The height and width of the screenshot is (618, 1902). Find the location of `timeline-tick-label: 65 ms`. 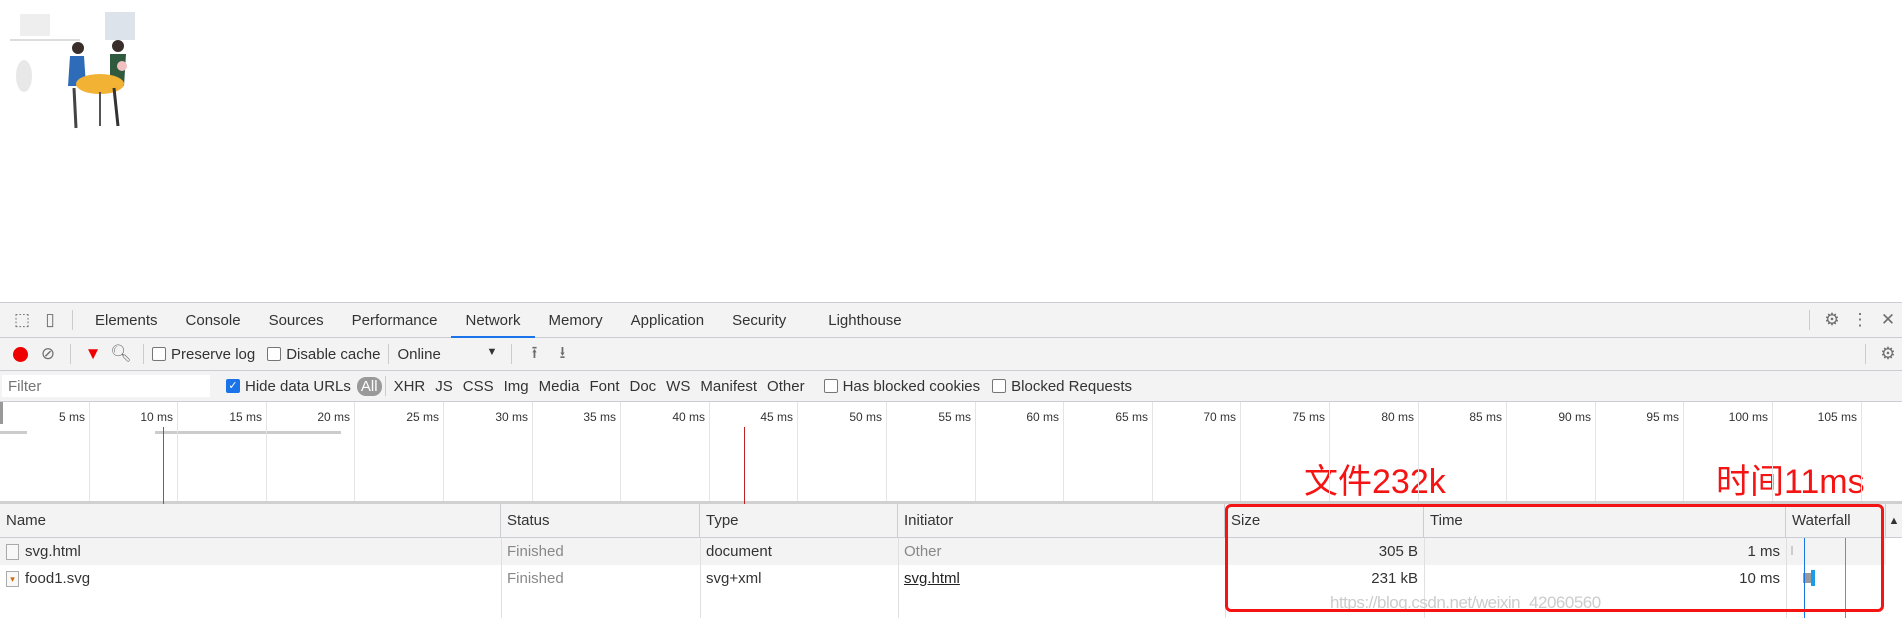

timeline-tick-label: 65 ms is located at coordinates (1131, 417).